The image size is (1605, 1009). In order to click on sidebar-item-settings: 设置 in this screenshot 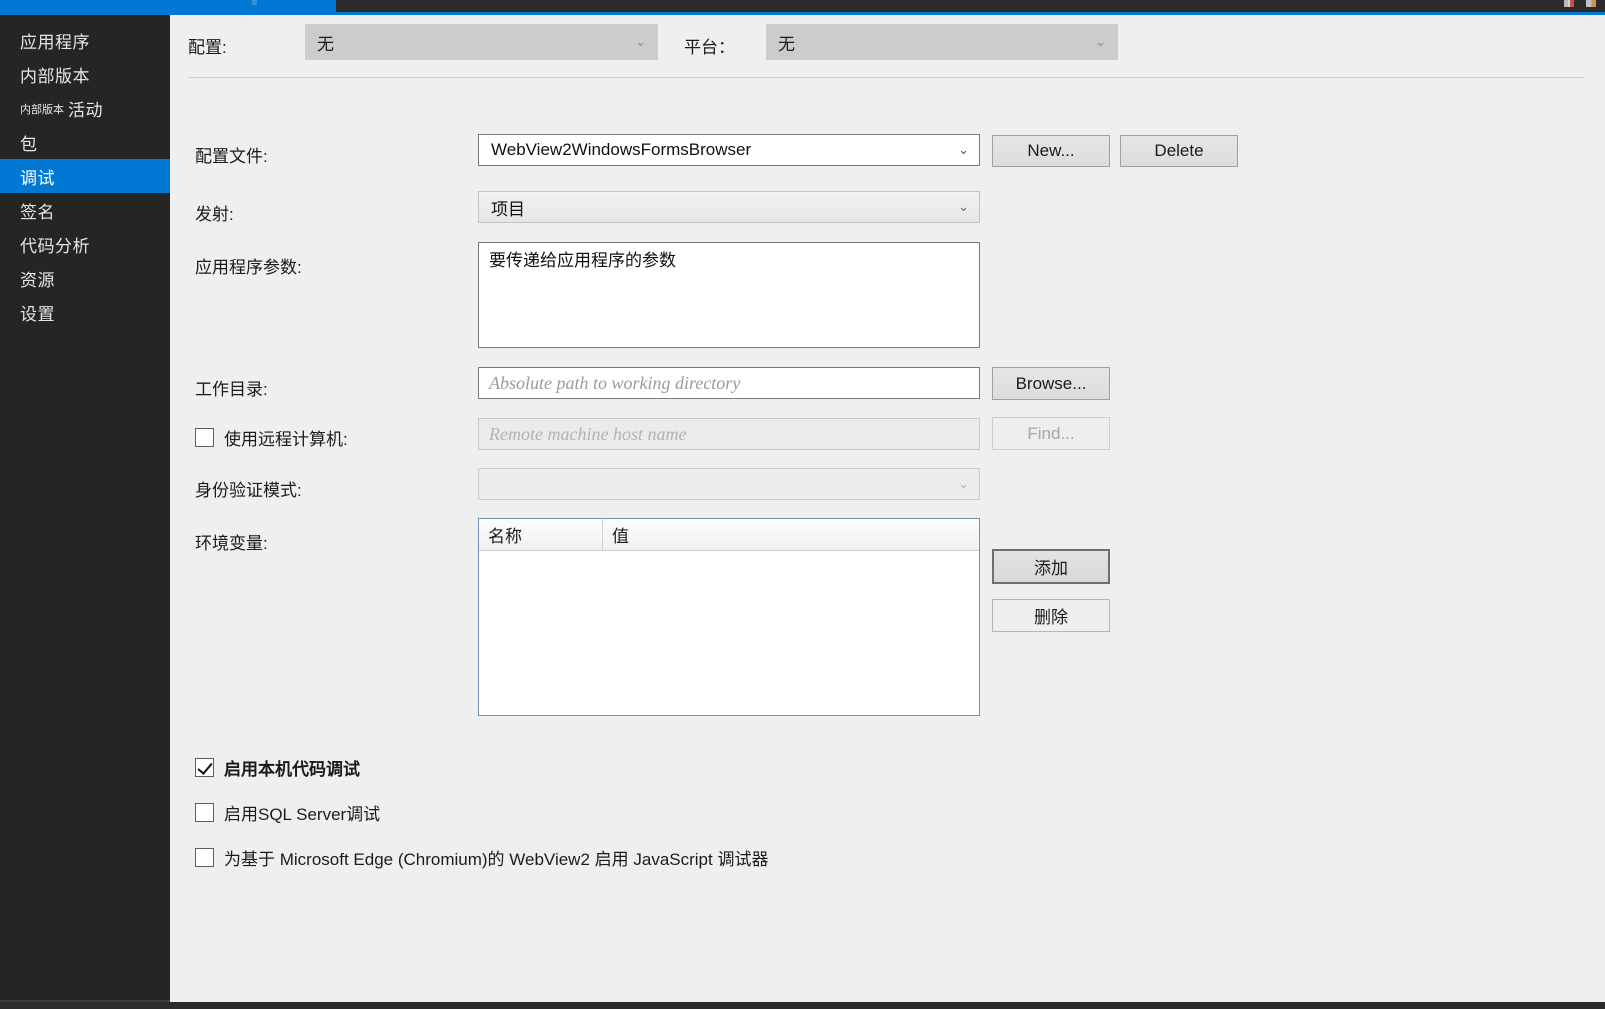, I will do `click(85, 312)`.